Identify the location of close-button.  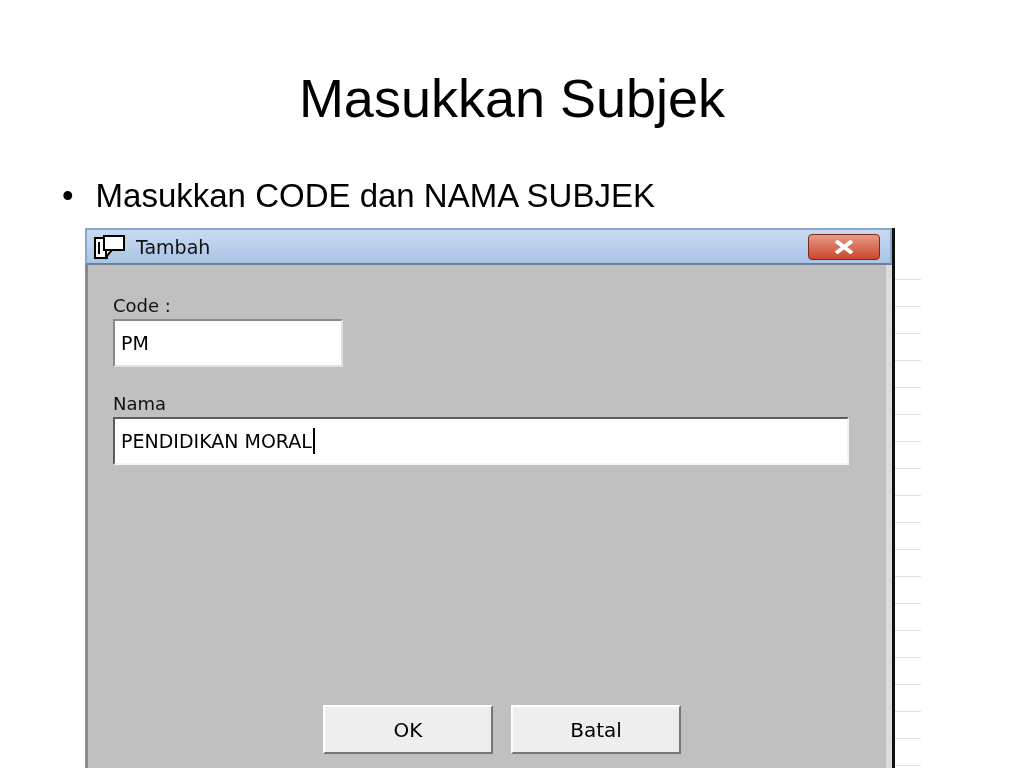
(844, 246).